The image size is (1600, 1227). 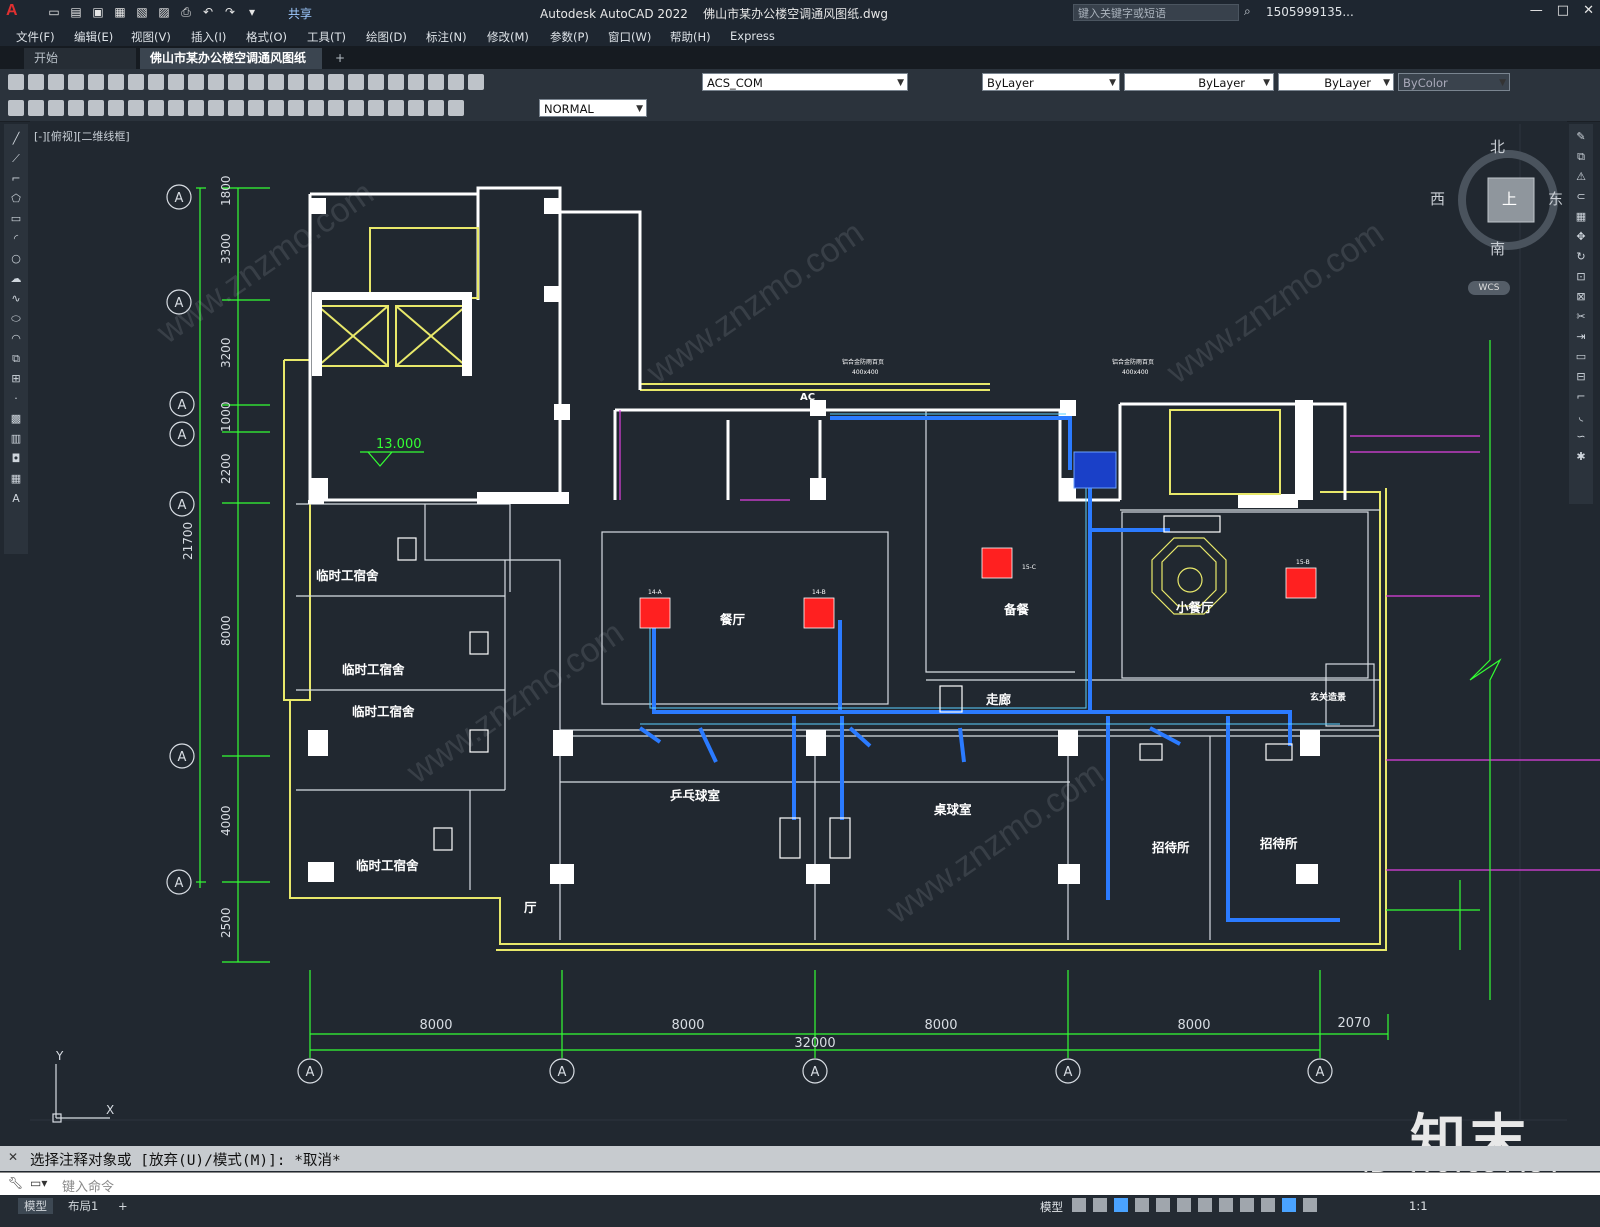 What do you see at coordinates (1016, 609) in the screenshot?
I see `room-label: 备餐` at bounding box center [1016, 609].